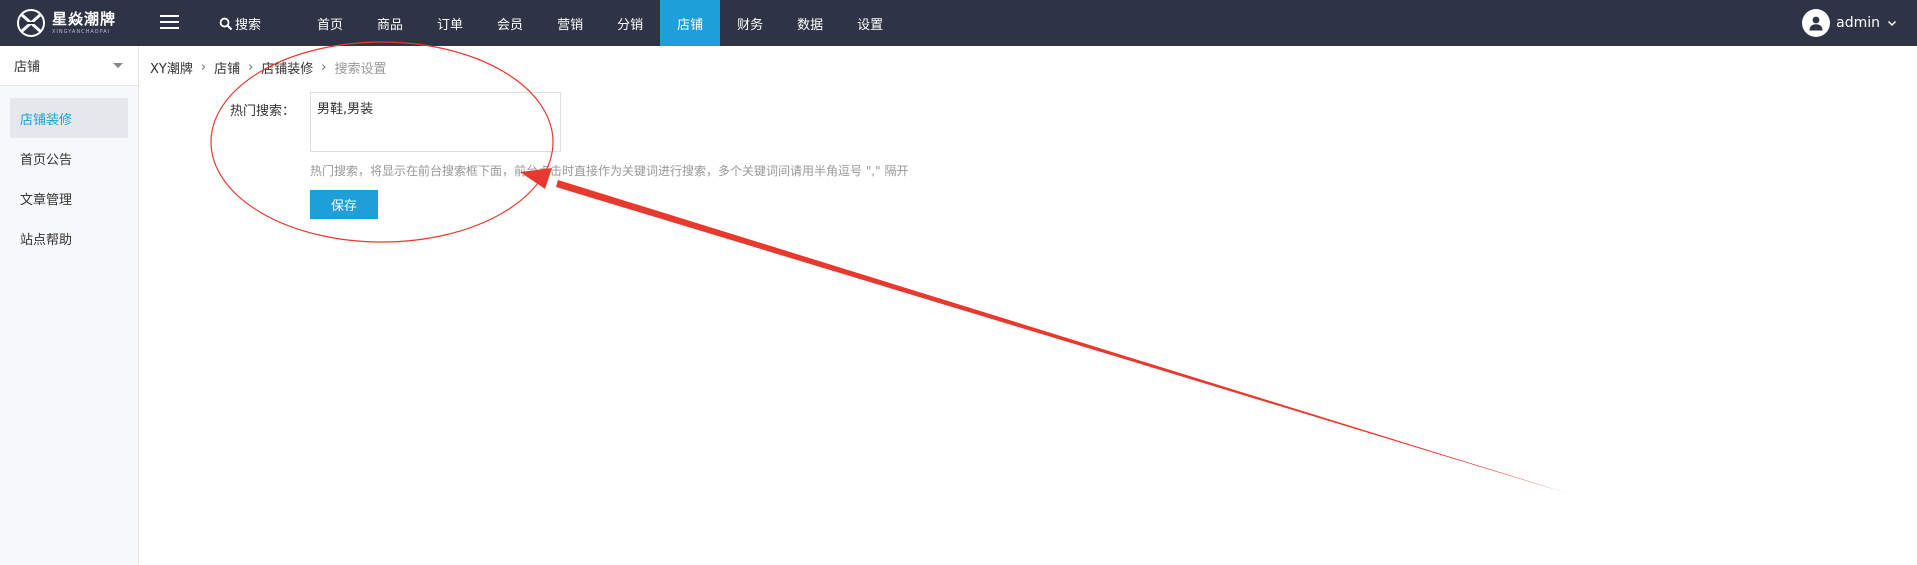  What do you see at coordinates (81, 31) in the screenshot?
I see `brand-subtitle: XINGYANCHAOPAI` at bounding box center [81, 31].